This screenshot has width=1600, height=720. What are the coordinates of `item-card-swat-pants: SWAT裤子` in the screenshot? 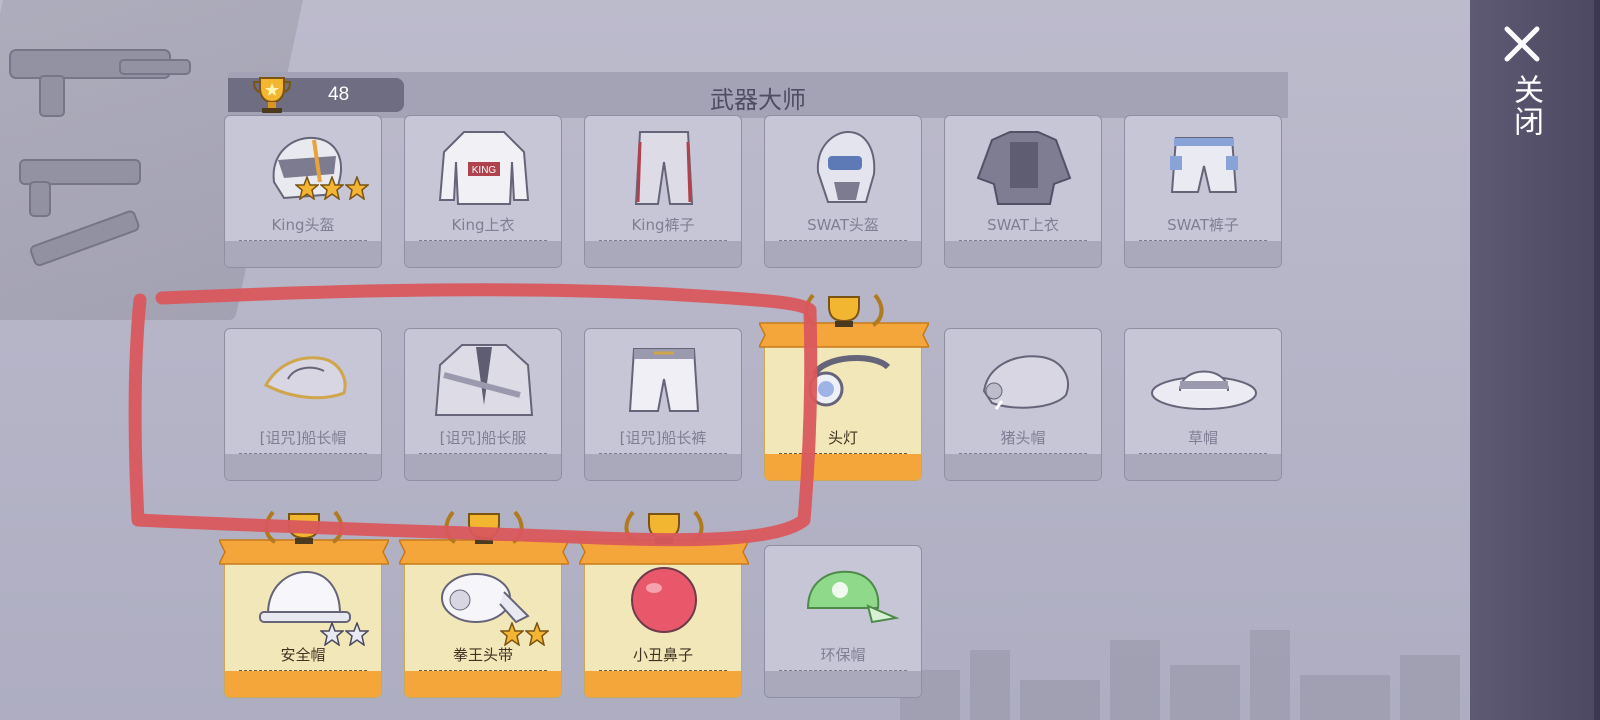 It's located at (1203, 191).